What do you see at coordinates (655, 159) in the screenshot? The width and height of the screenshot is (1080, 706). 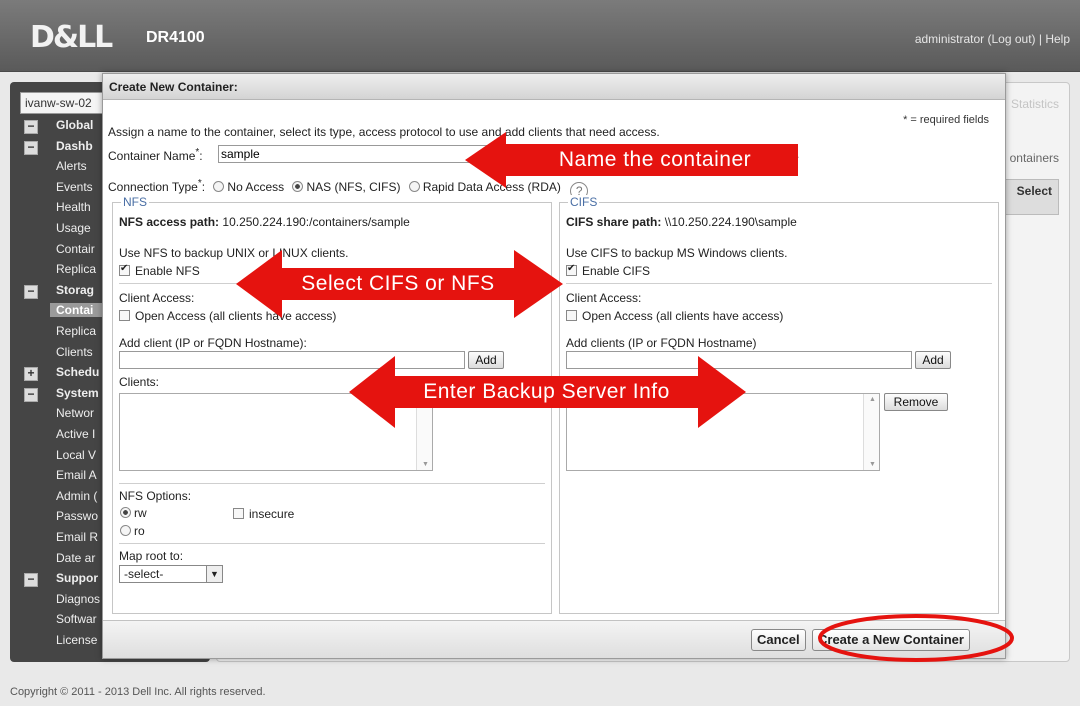 I see `name-callout: Name the container` at bounding box center [655, 159].